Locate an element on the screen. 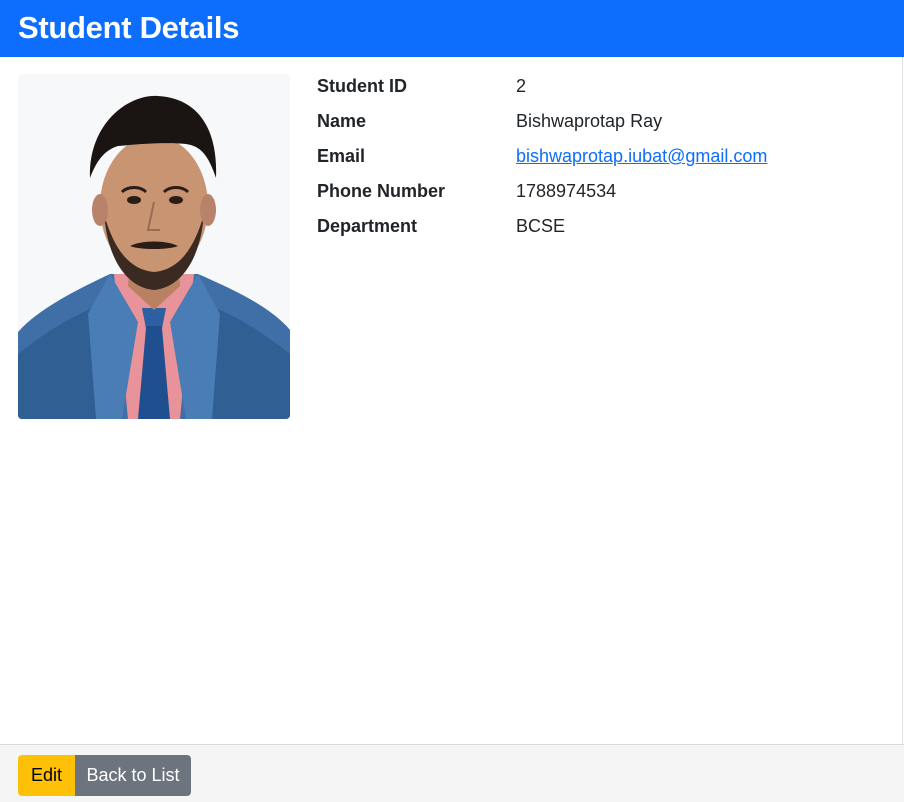  detail-row-department: Department BCSE is located at coordinates (597, 229).